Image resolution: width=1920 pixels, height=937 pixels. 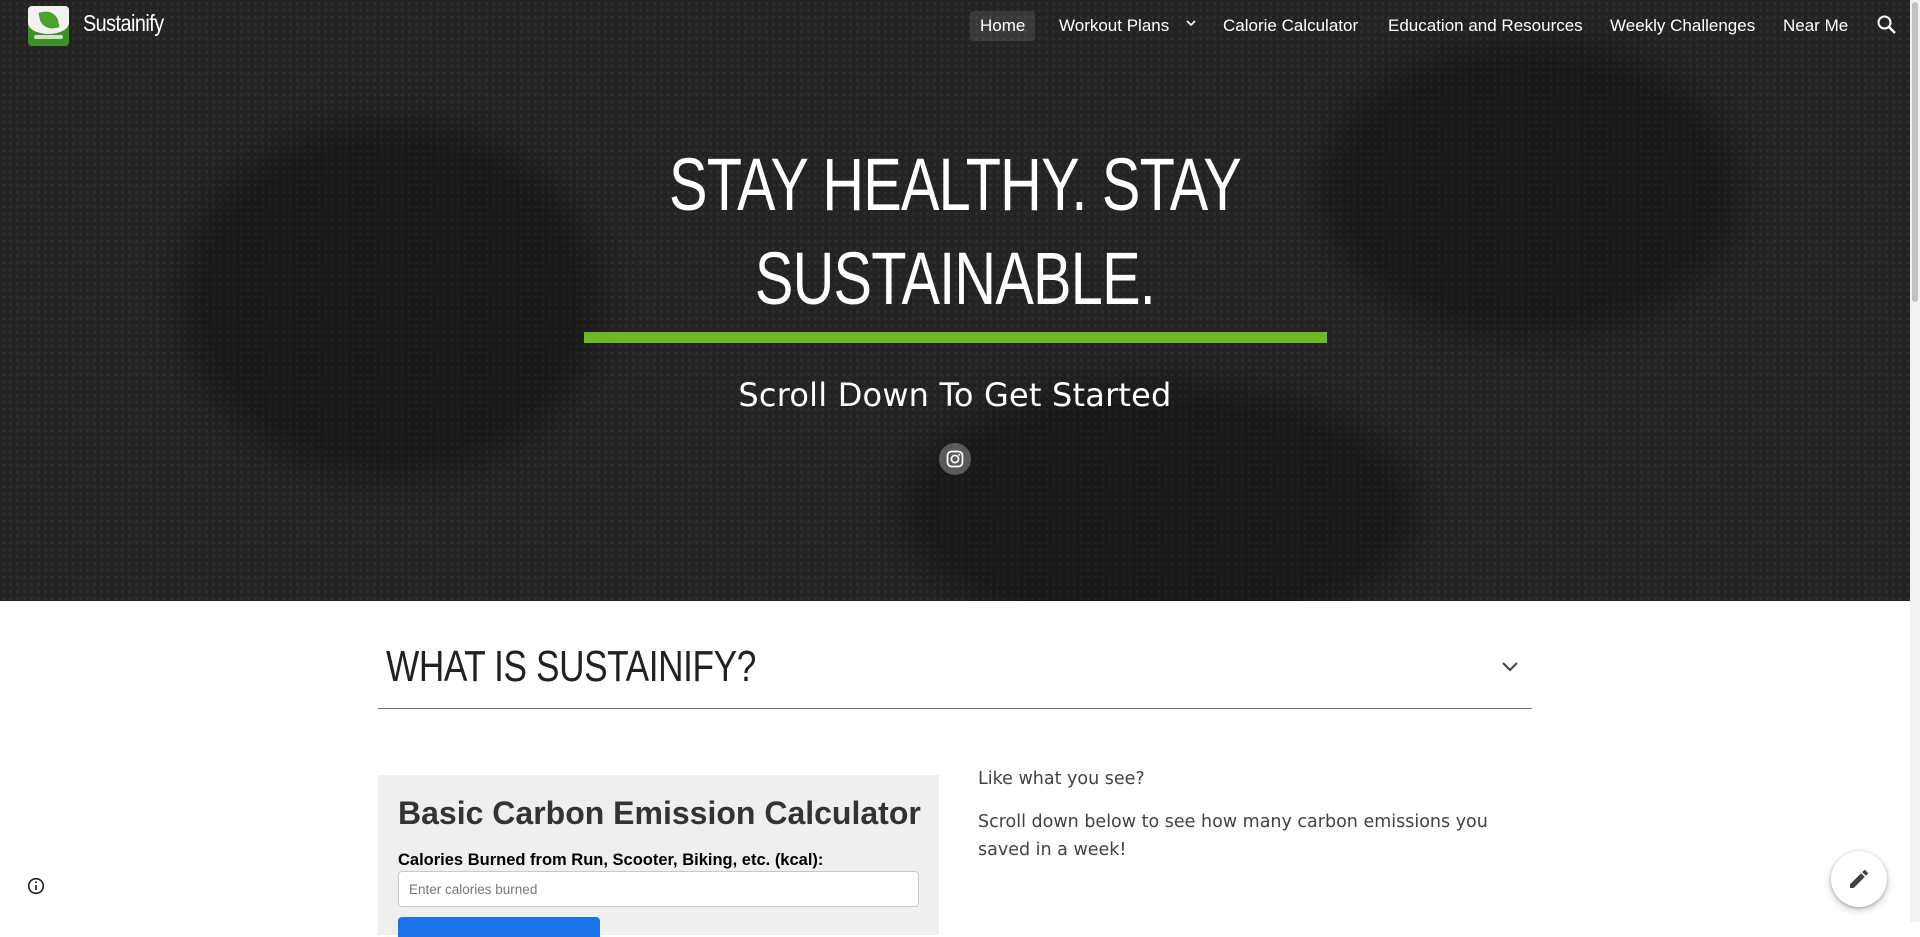 What do you see at coordinates (499, 927) in the screenshot?
I see `calculate-button` at bounding box center [499, 927].